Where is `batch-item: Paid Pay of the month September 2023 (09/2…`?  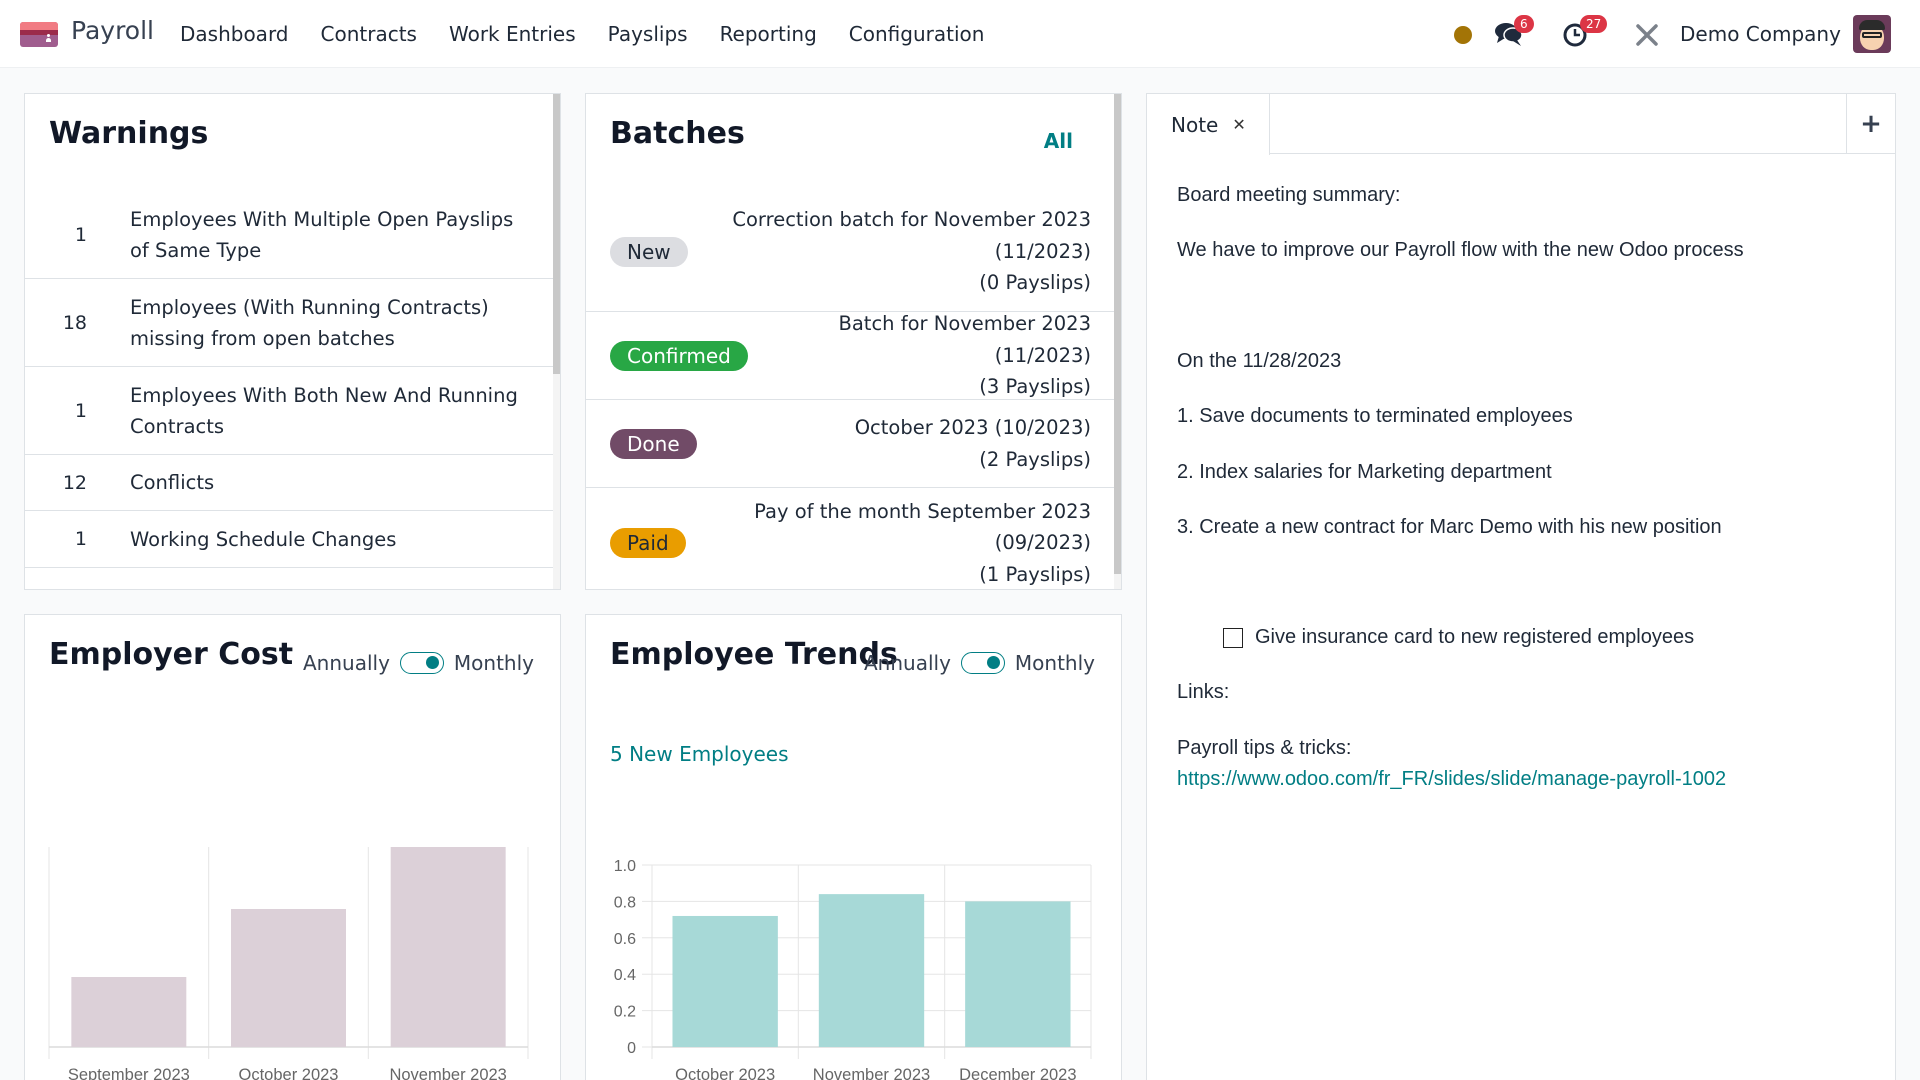
batch-item: Paid Pay of the month September 2023 (09/2… is located at coordinates (851, 538).